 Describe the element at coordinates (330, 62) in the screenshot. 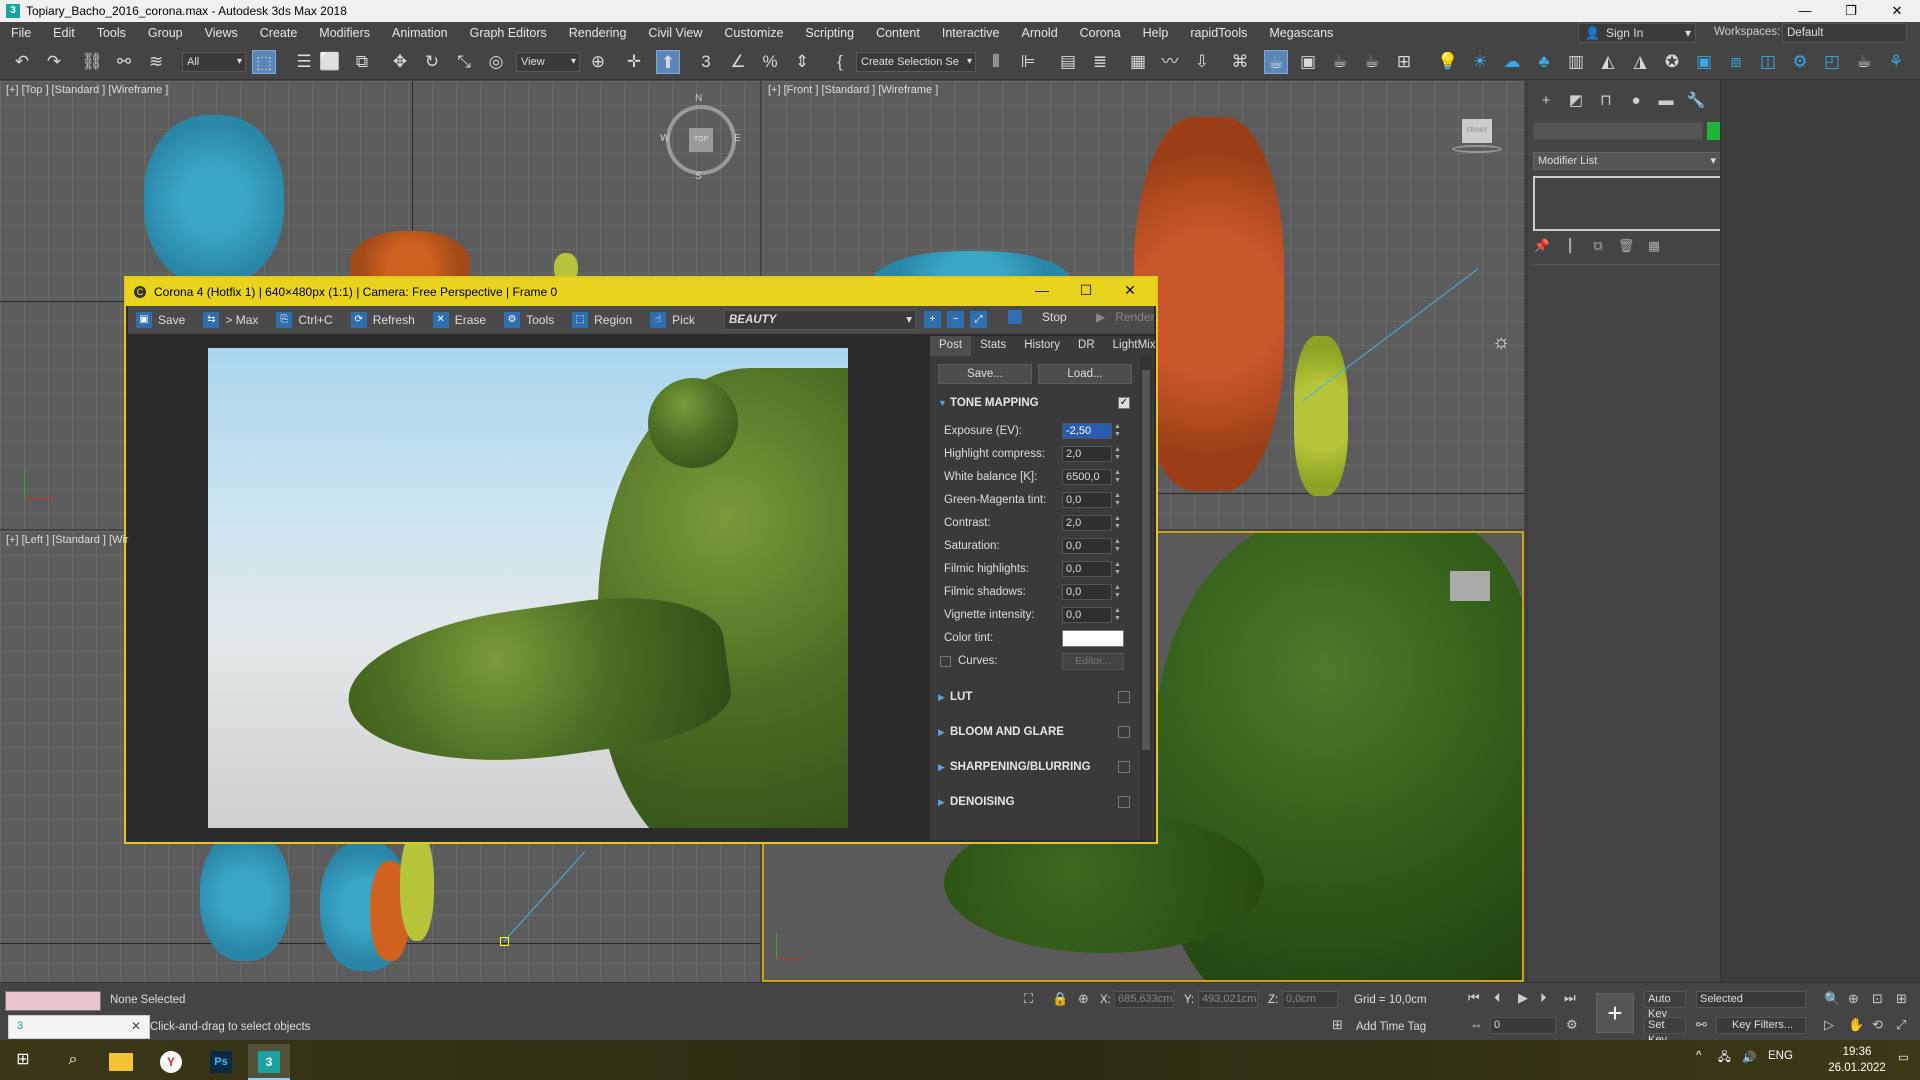

I see `rect-selection-icon: ⬜` at that location.